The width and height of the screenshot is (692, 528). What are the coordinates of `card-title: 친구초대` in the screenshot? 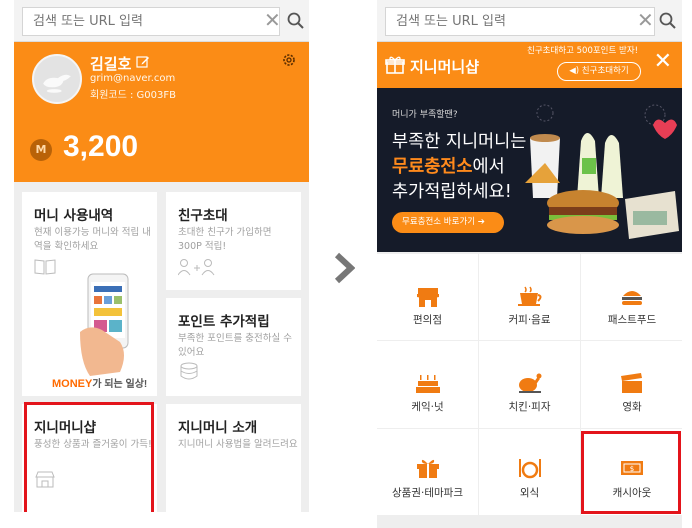 It's located at (203, 216).